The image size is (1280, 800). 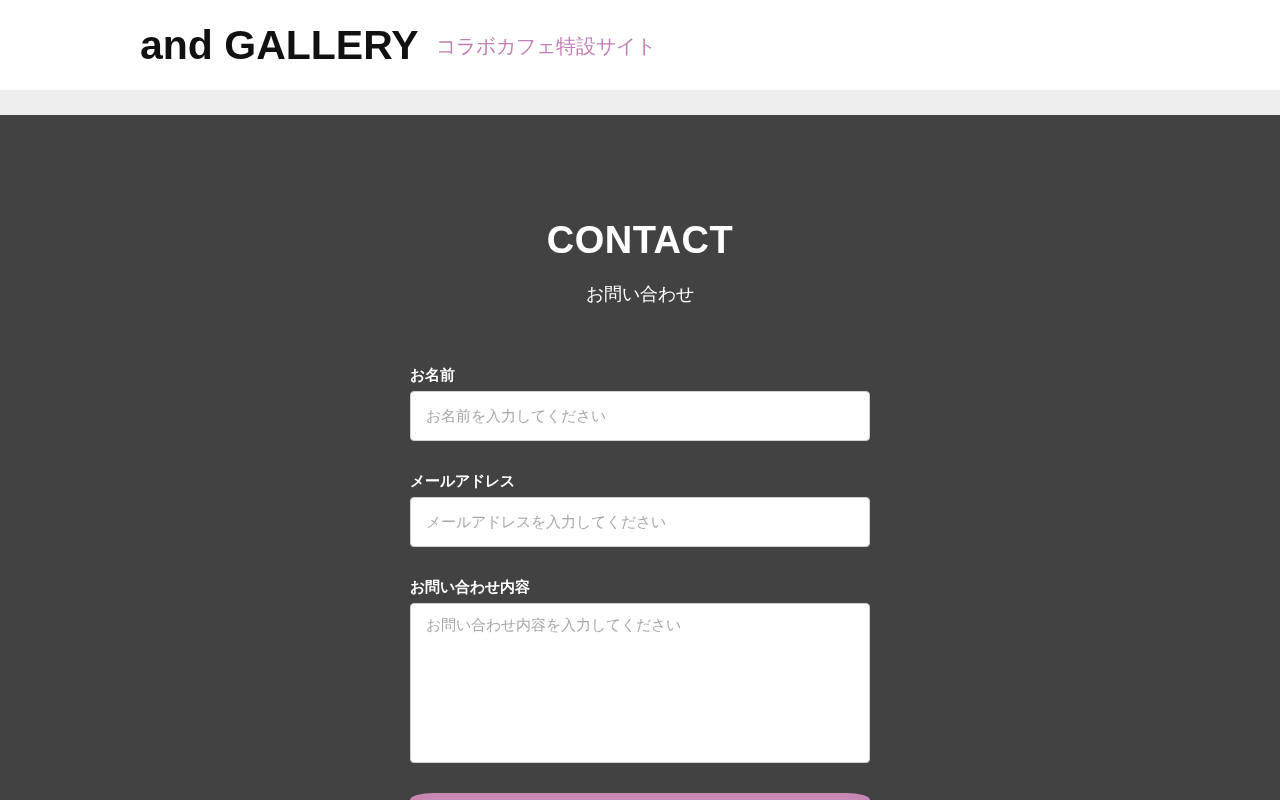 What do you see at coordinates (640, 522) in the screenshot?
I see `input-field: メールアドレスを入力してください` at bounding box center [640, 522].